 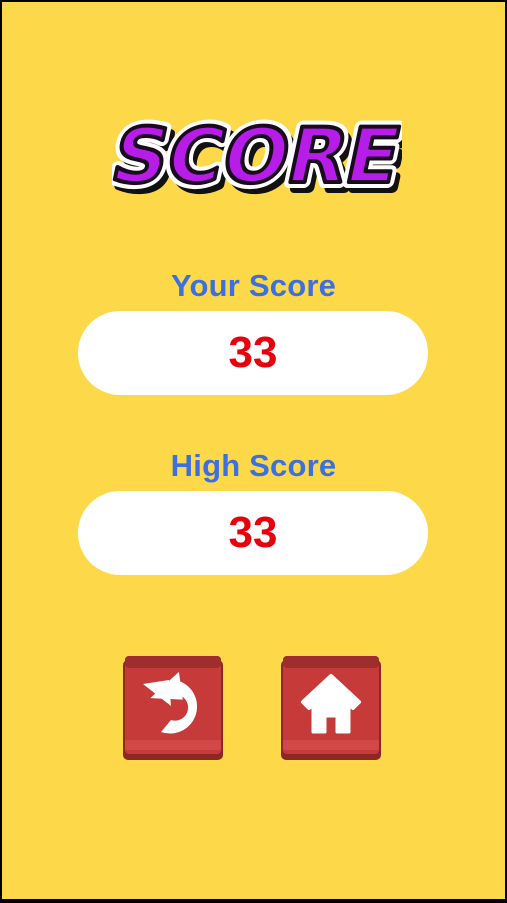 I want to click on high-score-value: 33, so click(x=253, y=532).